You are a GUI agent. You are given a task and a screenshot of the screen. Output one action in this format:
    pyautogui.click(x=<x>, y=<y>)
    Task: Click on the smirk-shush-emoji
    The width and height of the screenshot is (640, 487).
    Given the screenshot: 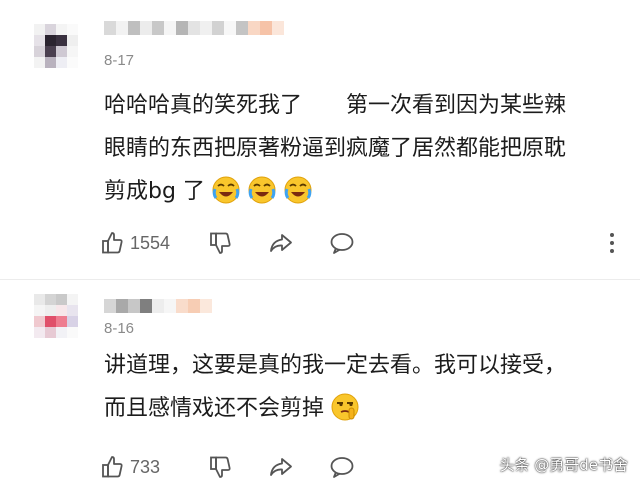 What is the action you would take?
    pyautogui.click(x=345, y=407)
    